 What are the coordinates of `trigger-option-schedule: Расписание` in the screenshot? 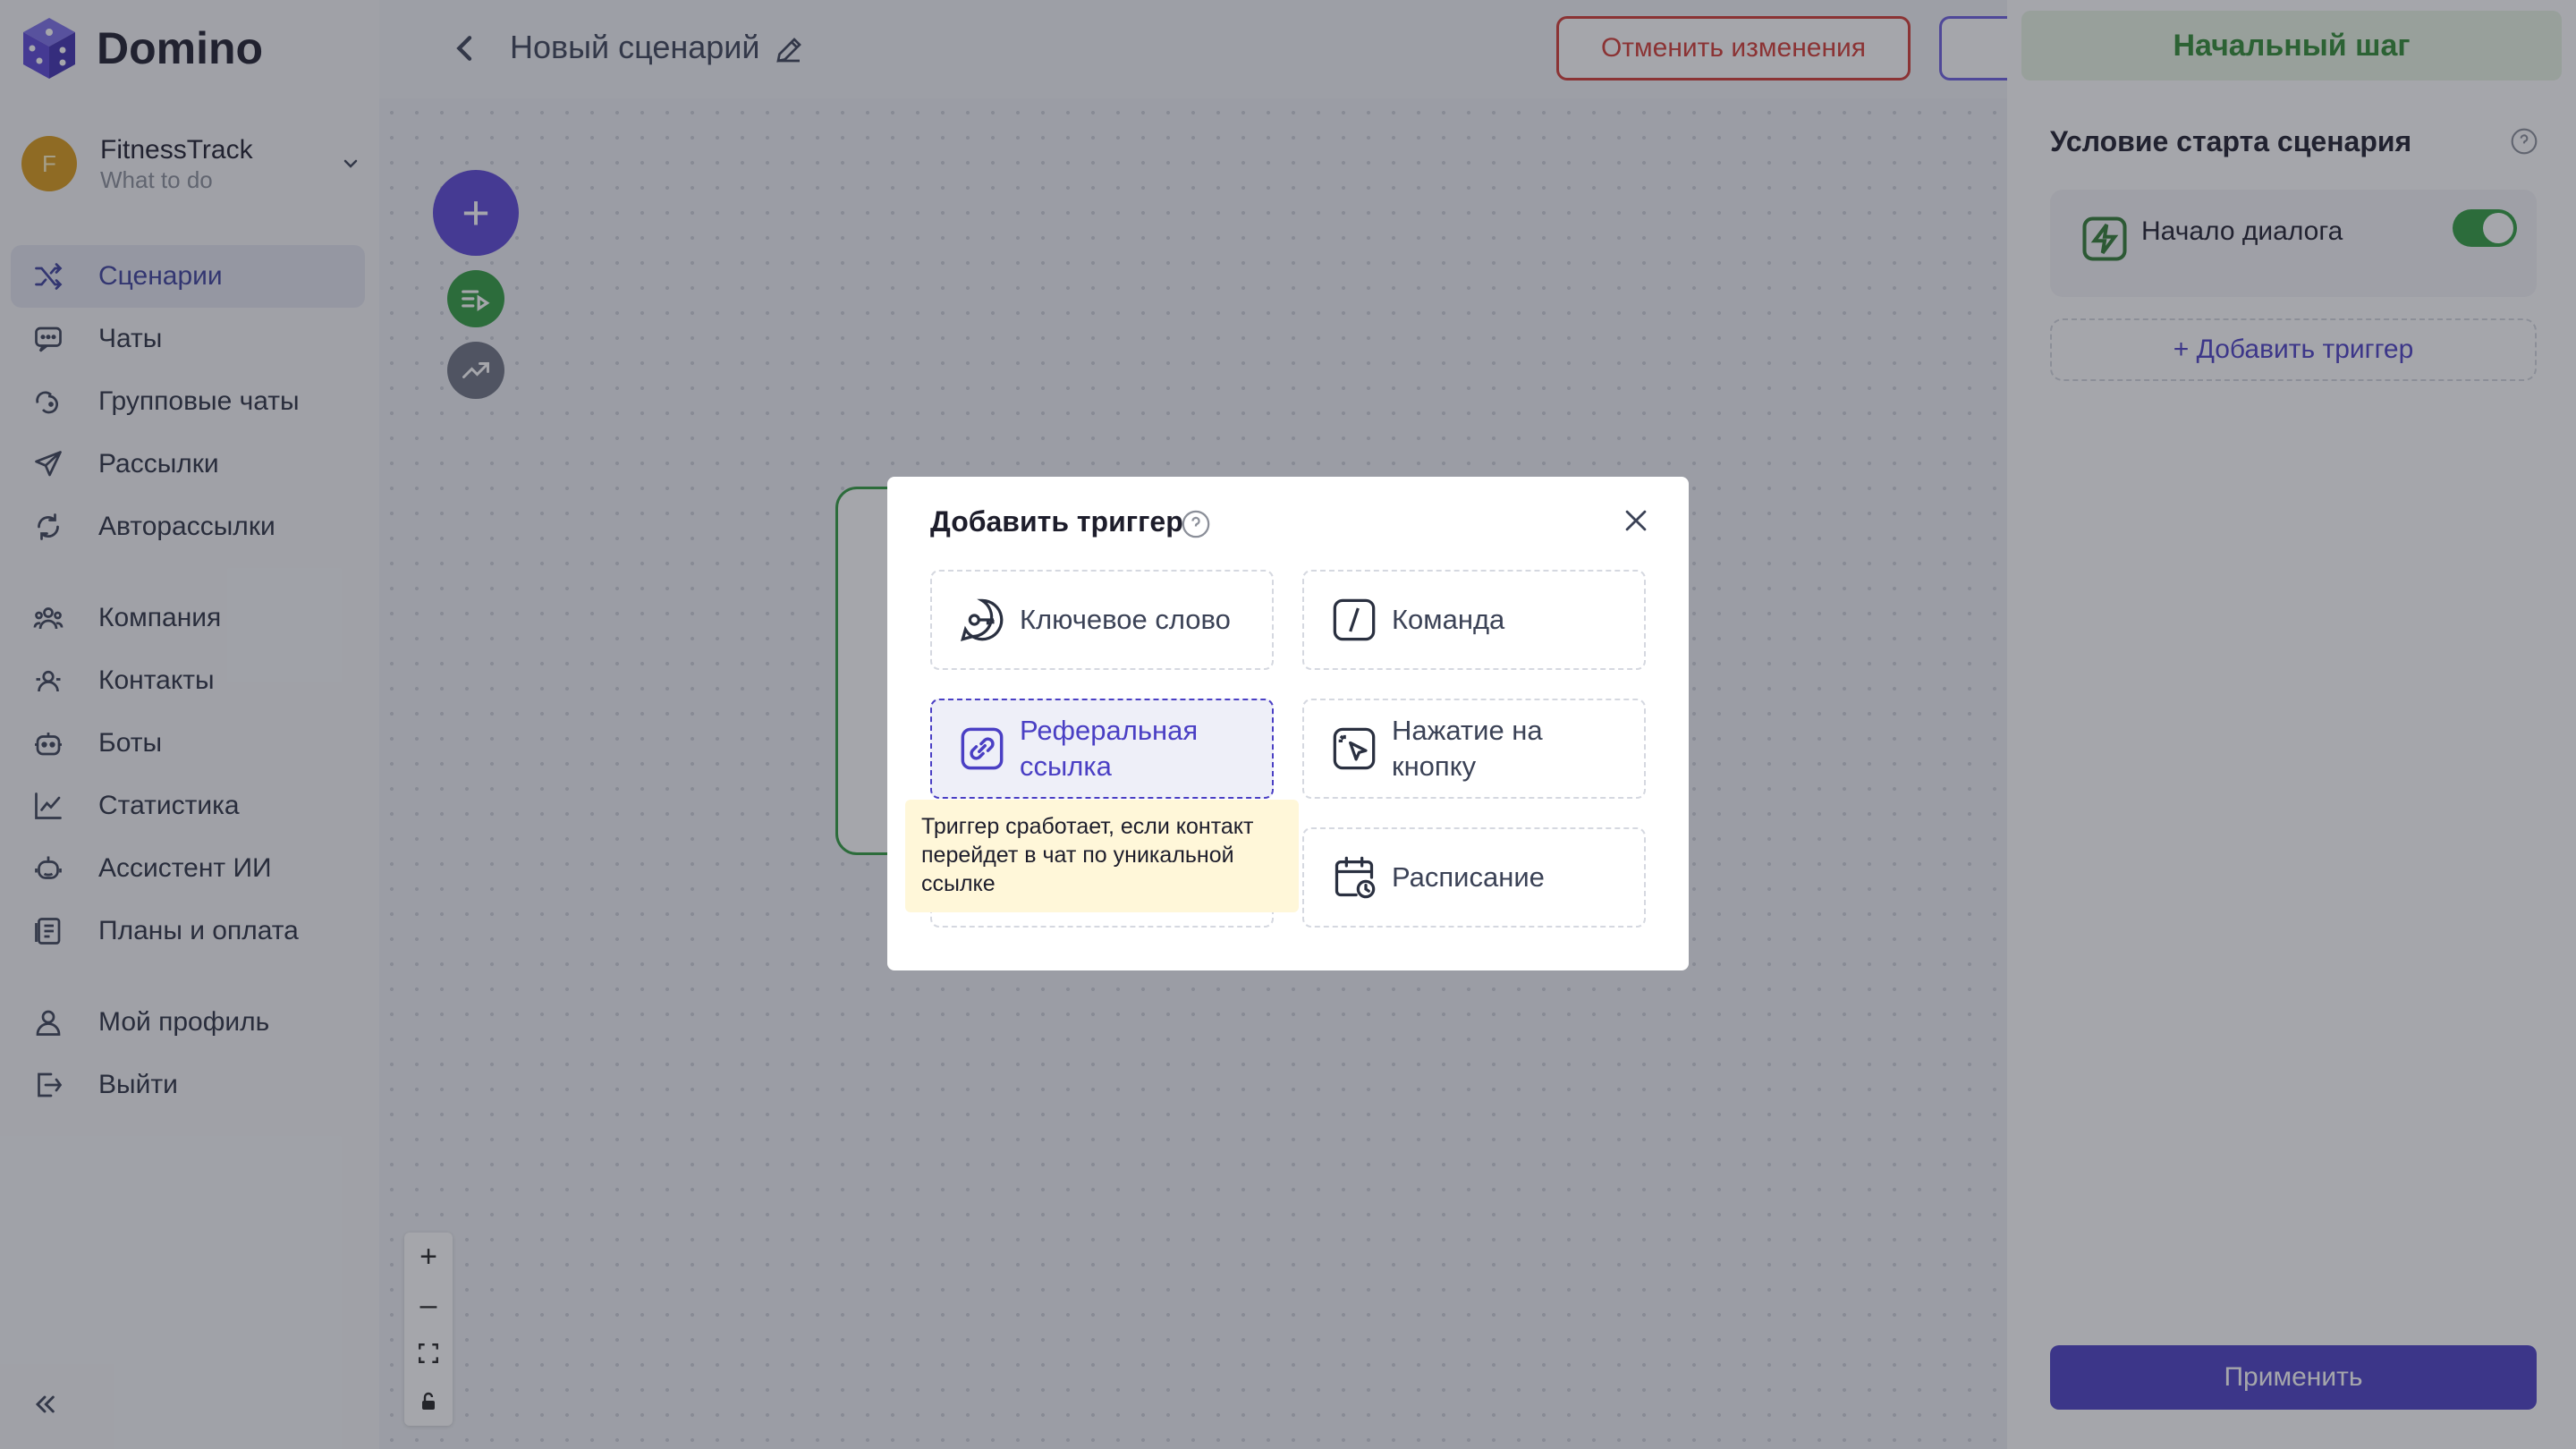 It's located at (1474, 877).